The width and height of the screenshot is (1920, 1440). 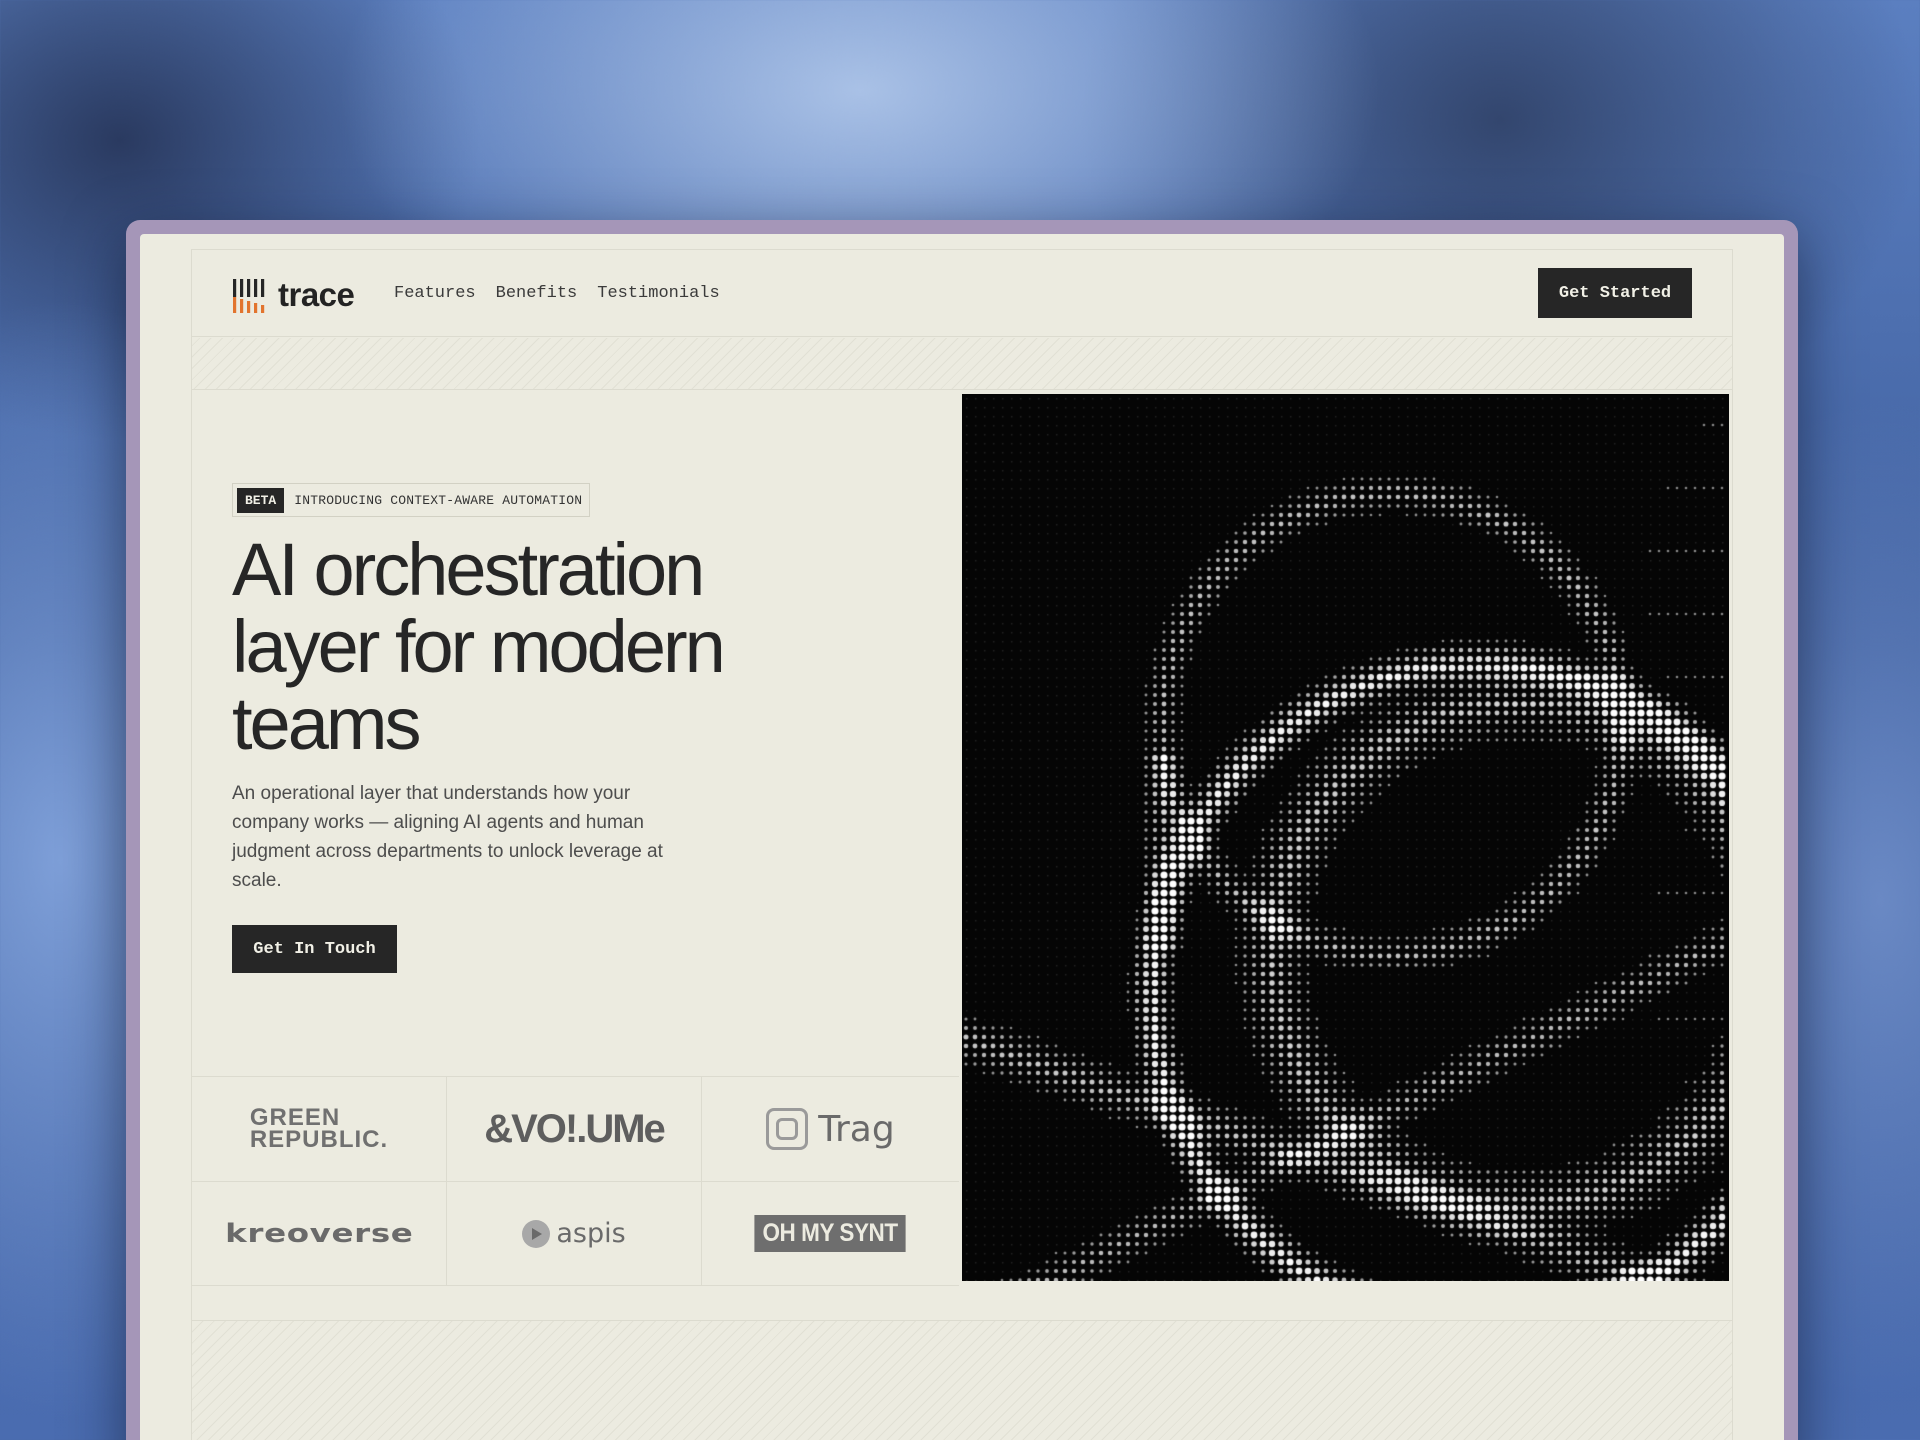 I want to click on hatched-divider-top, so click(x=962, y=364).